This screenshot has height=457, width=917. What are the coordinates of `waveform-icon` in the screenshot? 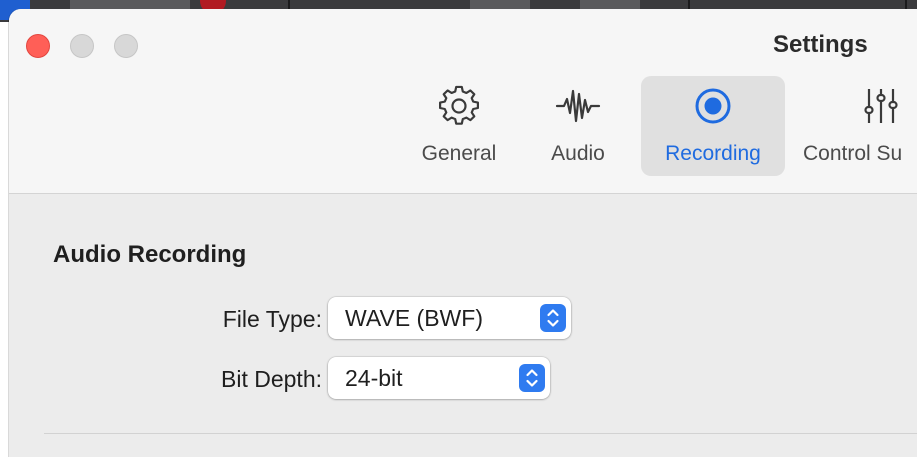 It's located at (578, 108).